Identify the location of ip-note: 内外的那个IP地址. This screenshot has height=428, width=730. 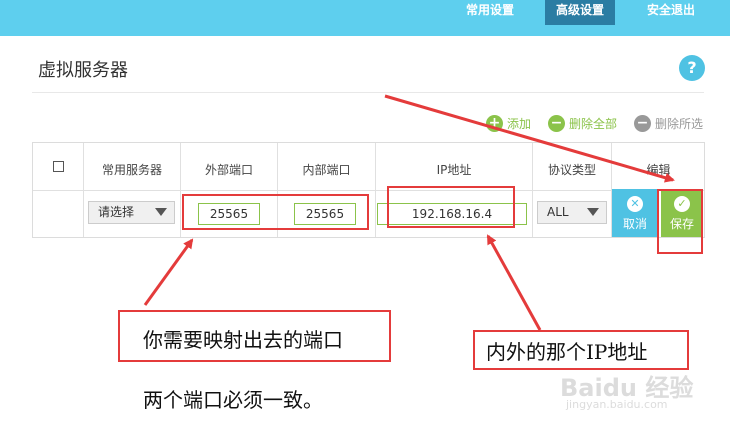
(567, 352).